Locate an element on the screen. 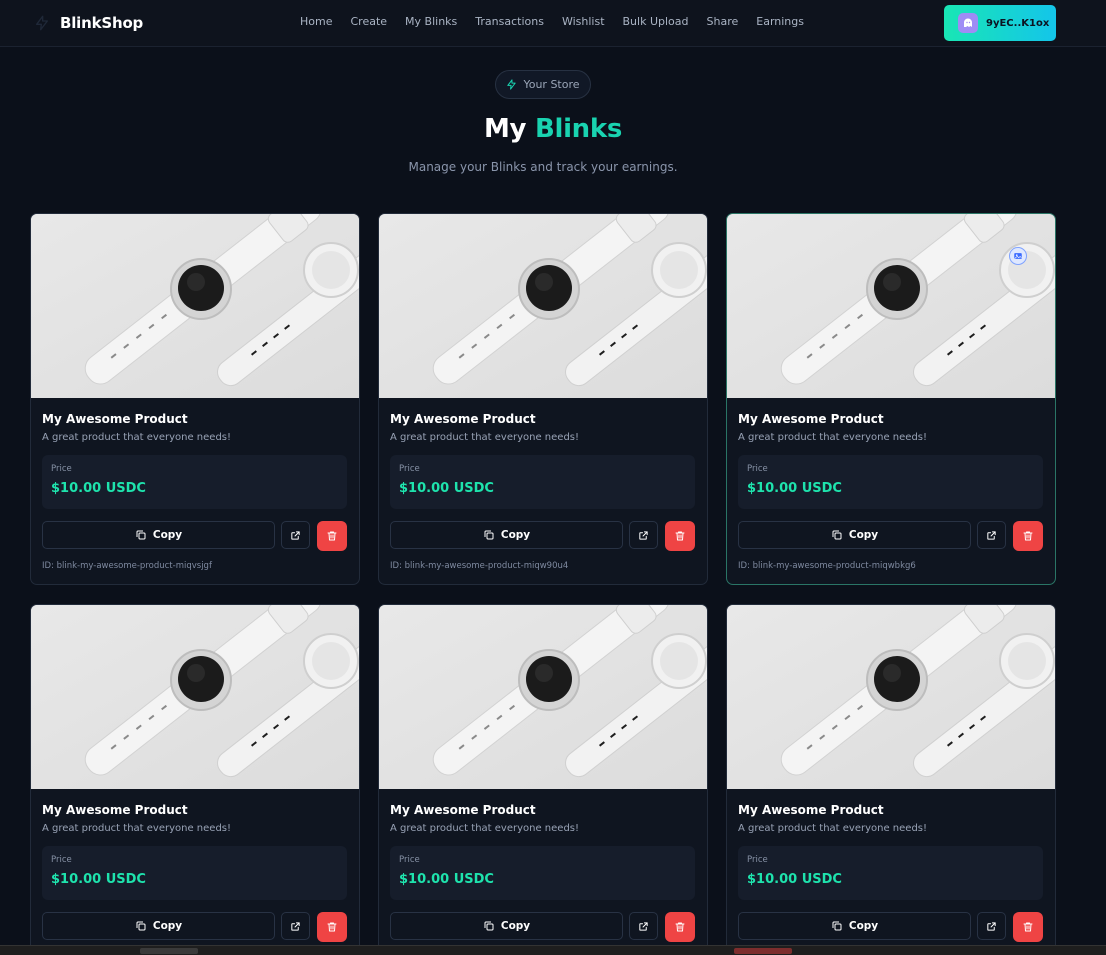  nav-home: Home is located at coordinates (316, 21).